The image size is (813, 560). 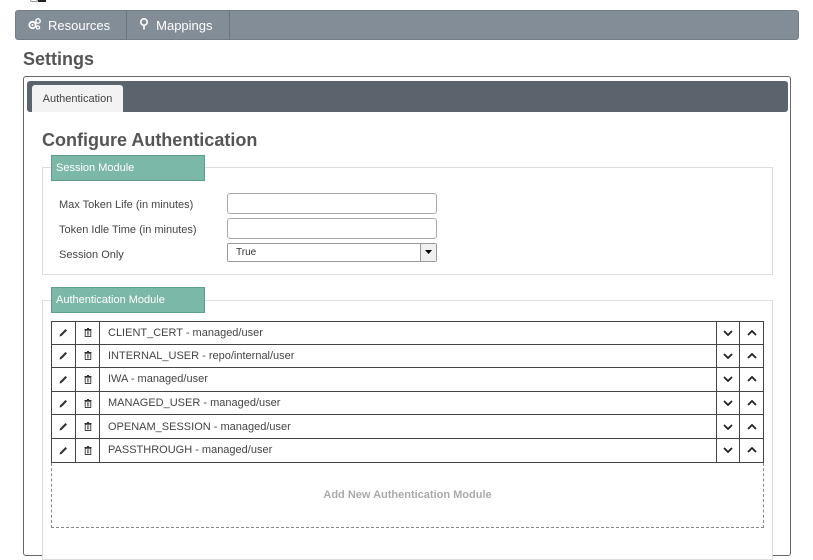 I want to click on auth-module-row: CLIENT_CERT - managed/user, so click(x=407, y=333).